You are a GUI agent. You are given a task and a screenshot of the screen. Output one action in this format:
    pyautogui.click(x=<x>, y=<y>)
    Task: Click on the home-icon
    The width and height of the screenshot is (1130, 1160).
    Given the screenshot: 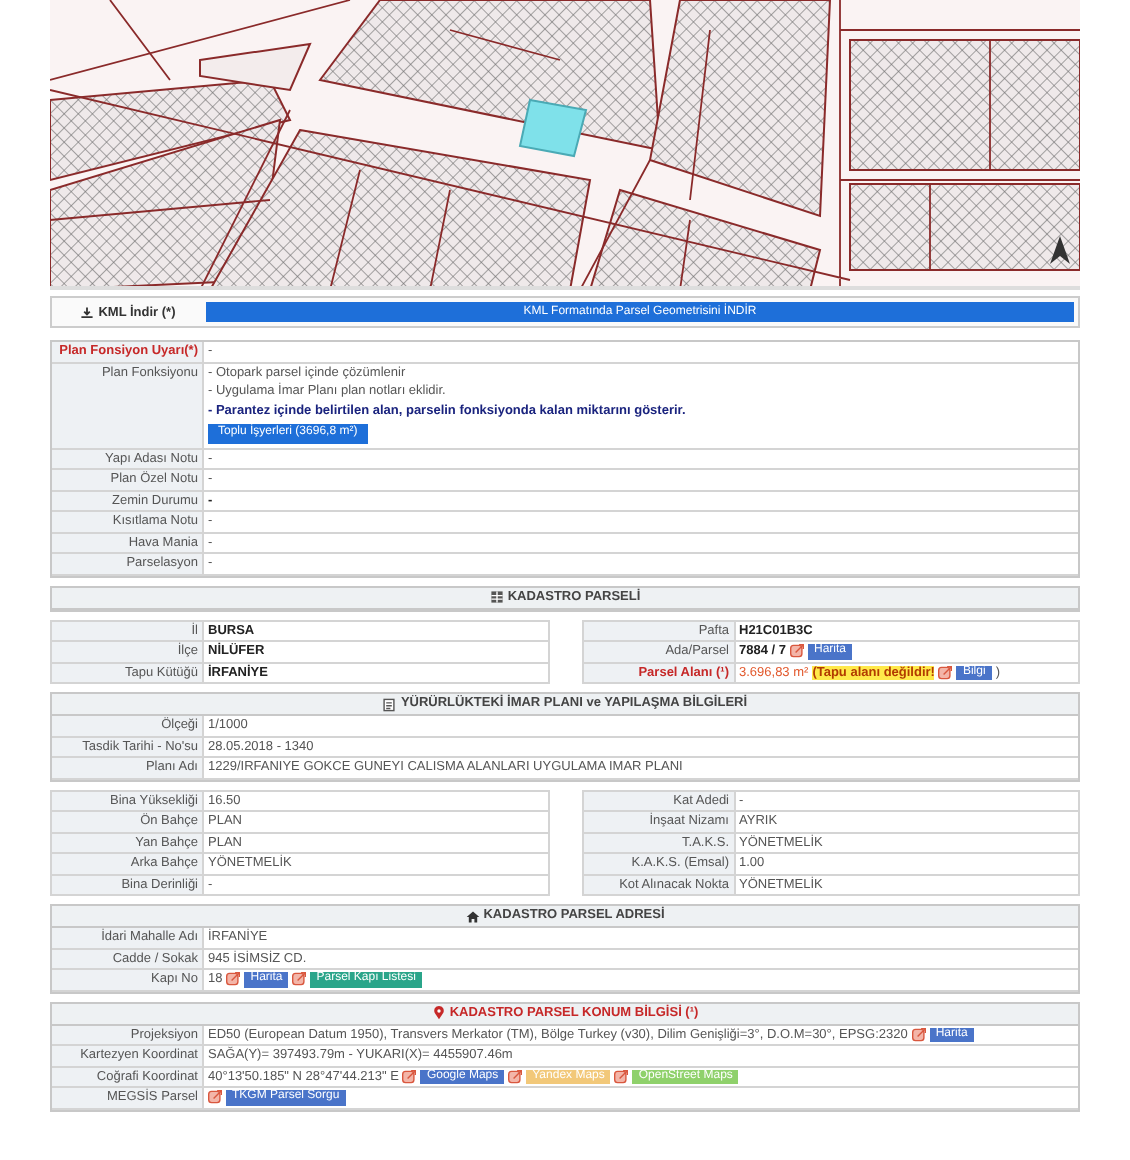 What is the action you would take?
    pyautogui.click(x=472, y=916)
    